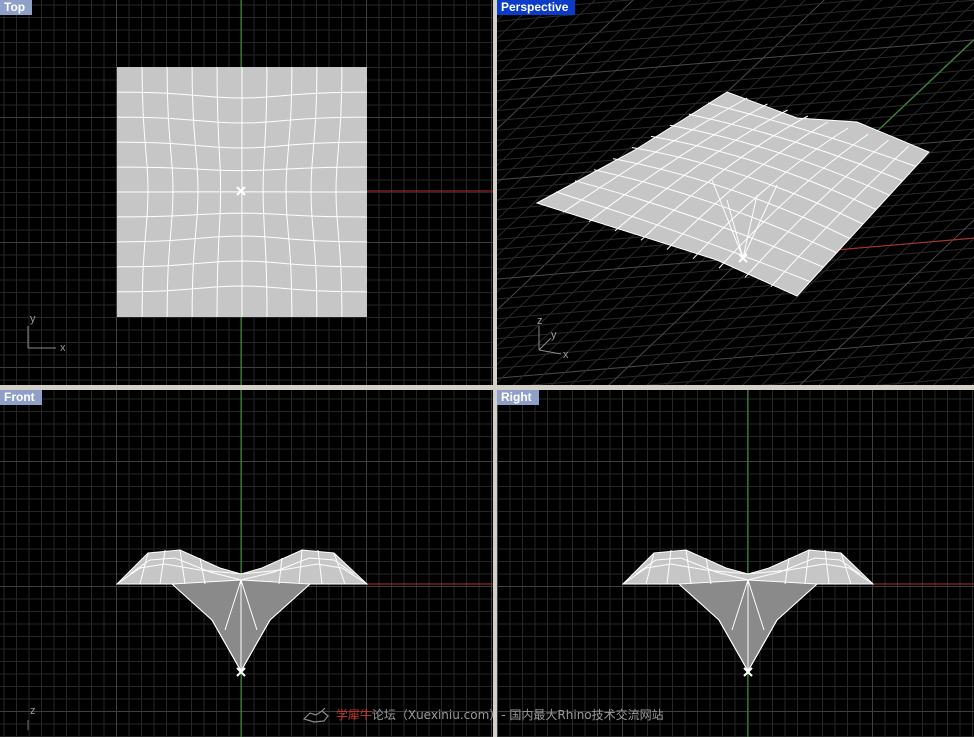 The height and width of the screenshot is (737, 974). What do you see at coordinates (21, 397) in the screenshot?
I see `viewport-title-front: Front` at bounding box center [21, 397].